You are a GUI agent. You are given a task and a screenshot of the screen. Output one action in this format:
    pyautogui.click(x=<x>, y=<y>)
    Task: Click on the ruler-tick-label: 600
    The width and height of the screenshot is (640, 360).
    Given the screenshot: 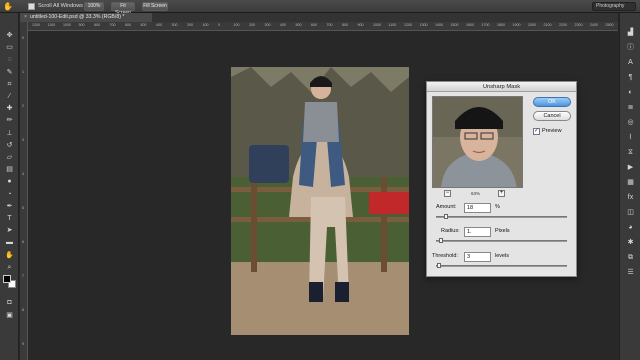 What is the action you would take?
    pyautogui.click(x=314, y=25)
    